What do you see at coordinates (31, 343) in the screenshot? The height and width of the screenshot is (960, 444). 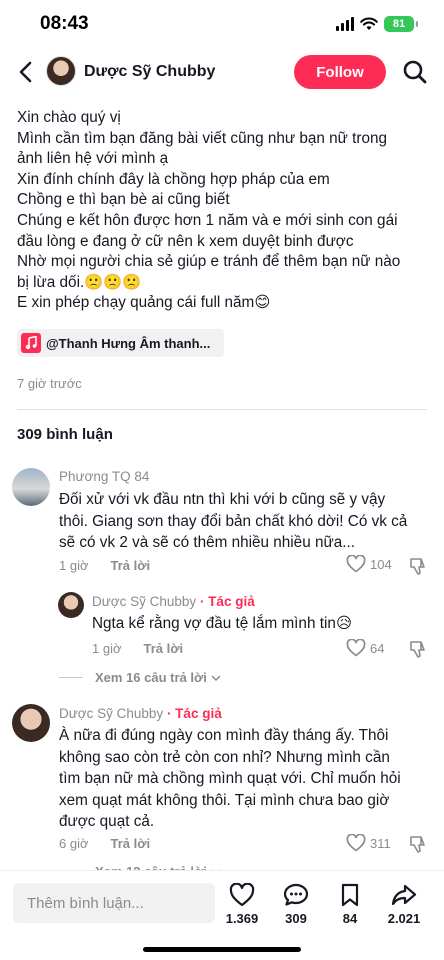 I see `music-note-icon` at bounding box center [31, 343].